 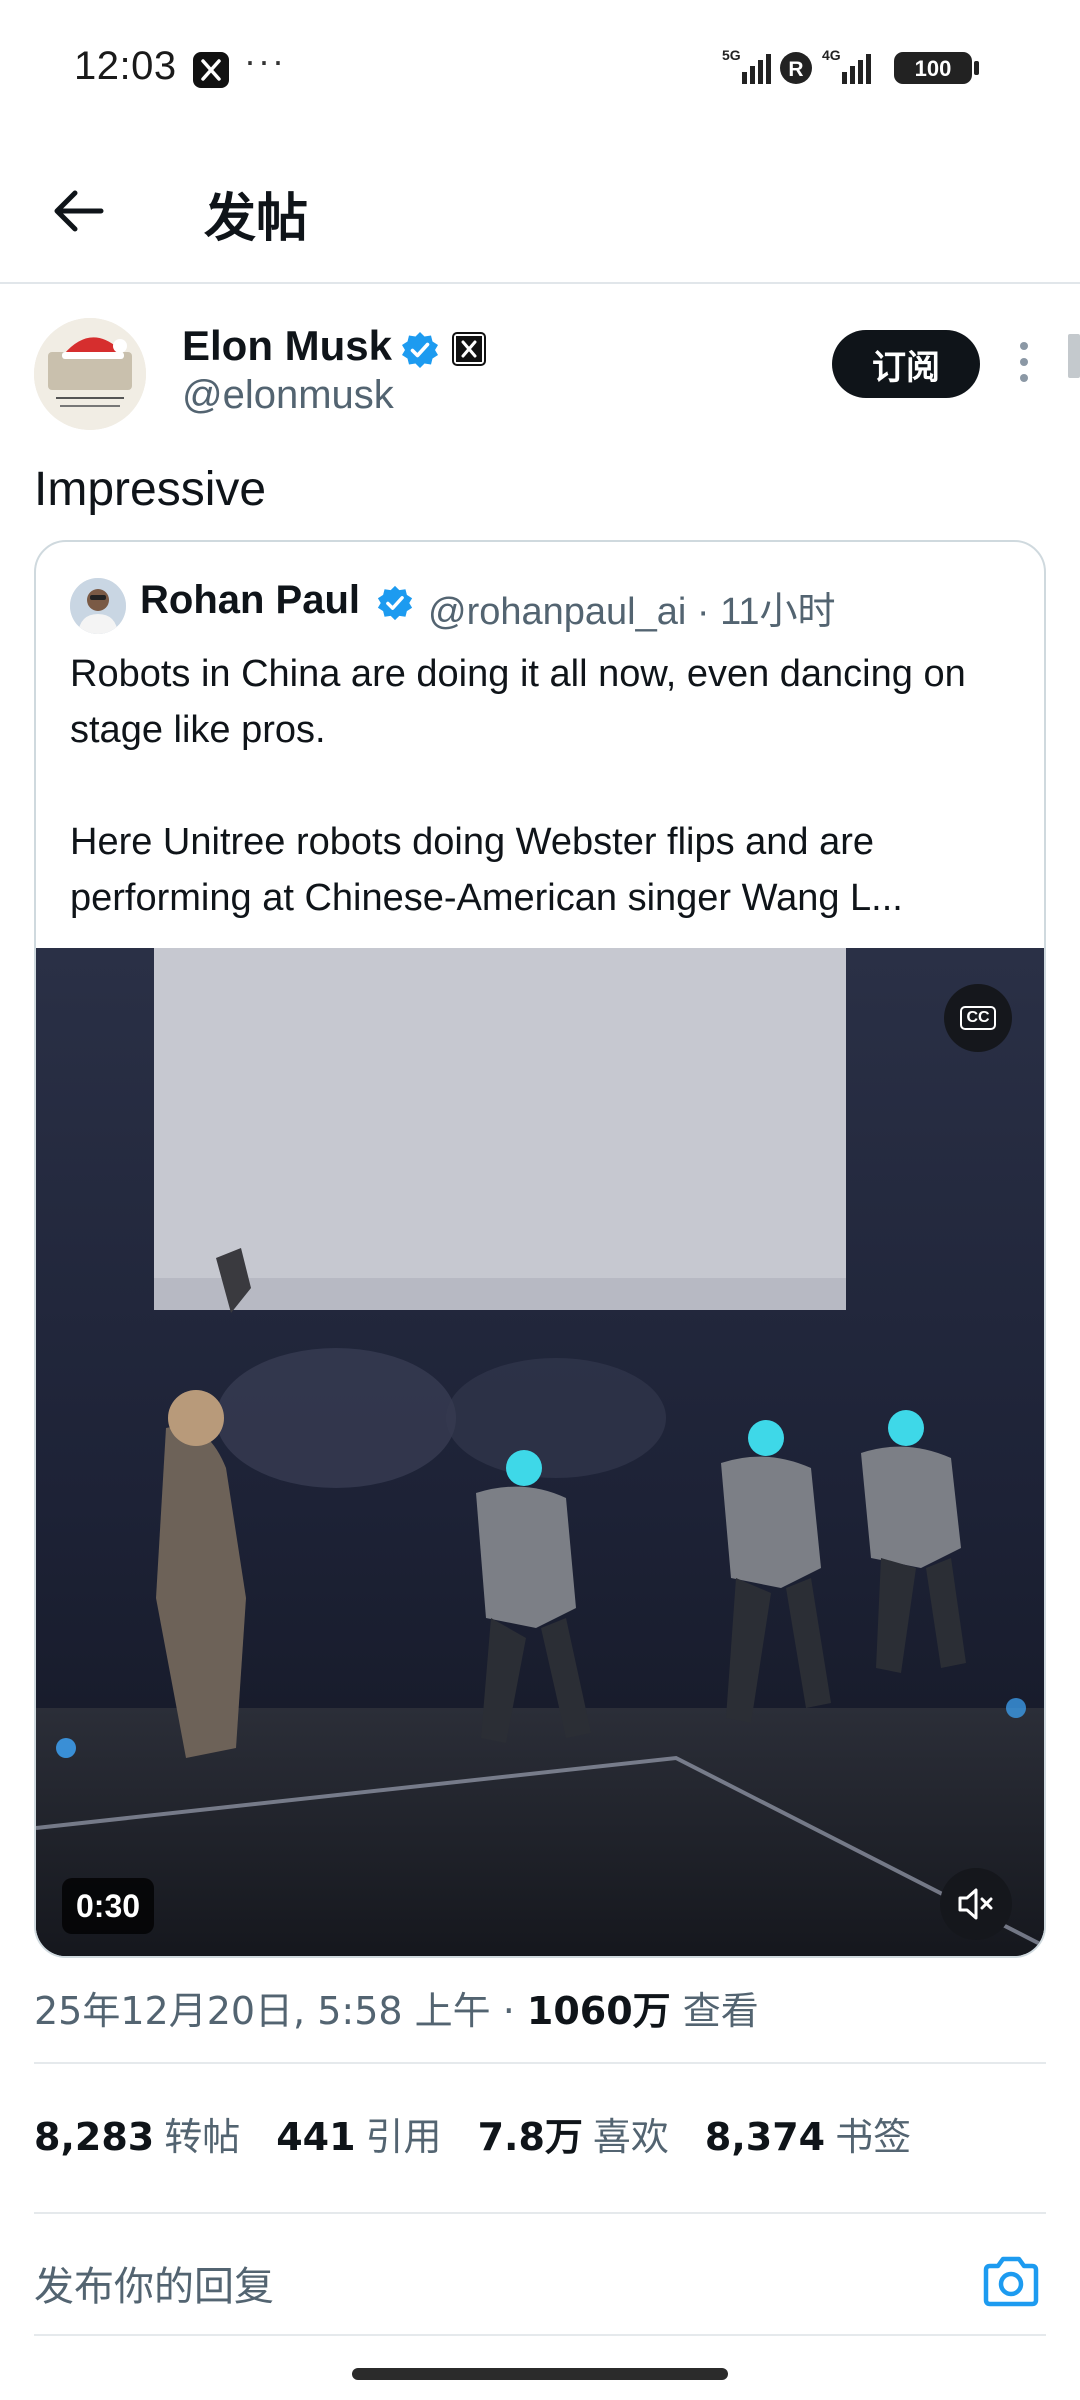 I want to click on mute-button, so click(x=976, y=1904).